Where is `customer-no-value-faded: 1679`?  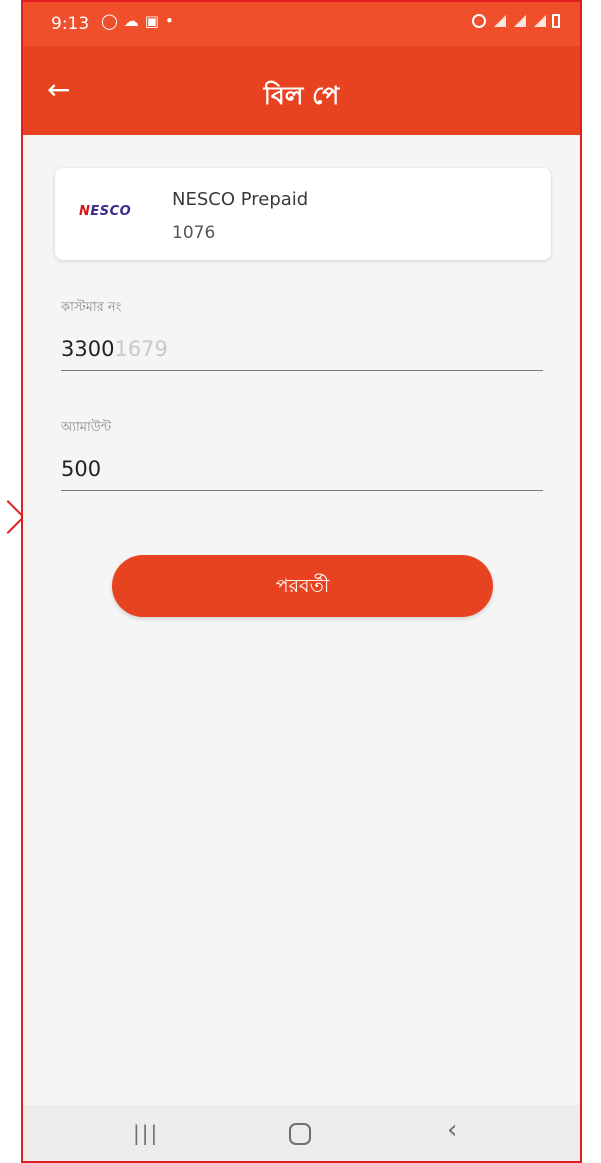 customer-no-value-faded: 1679 is located at coordinates (141, 349).